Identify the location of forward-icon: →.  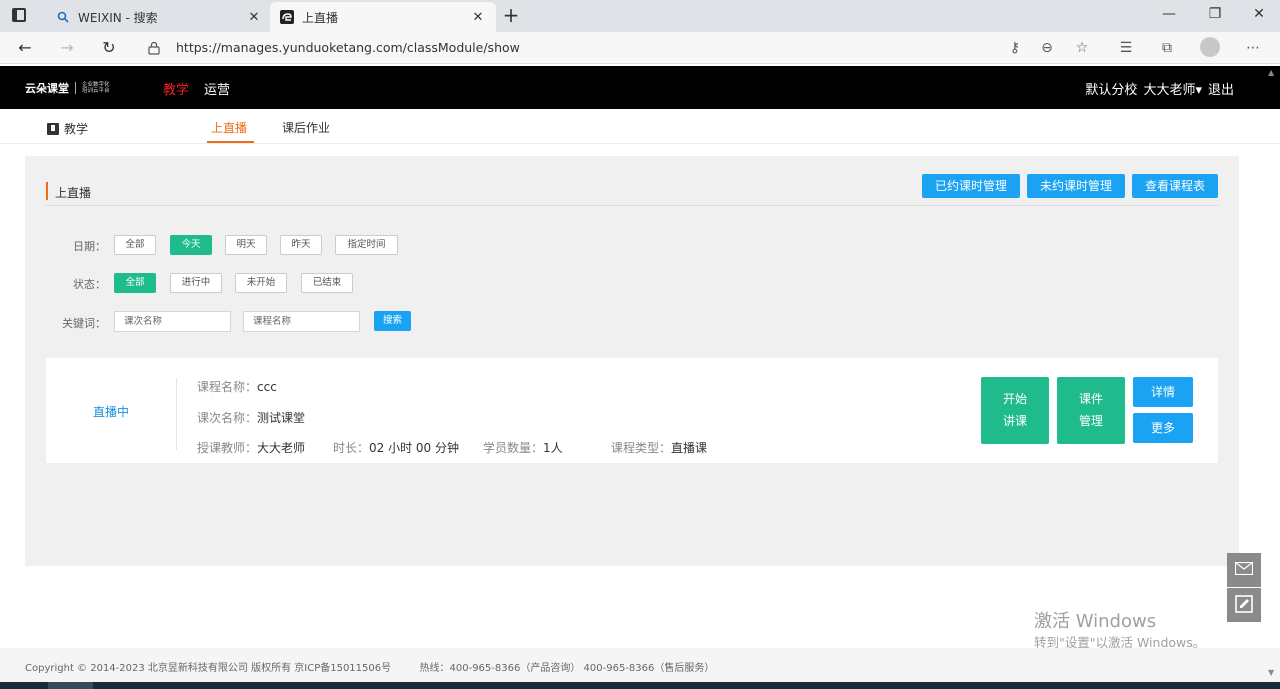
(67, 48).